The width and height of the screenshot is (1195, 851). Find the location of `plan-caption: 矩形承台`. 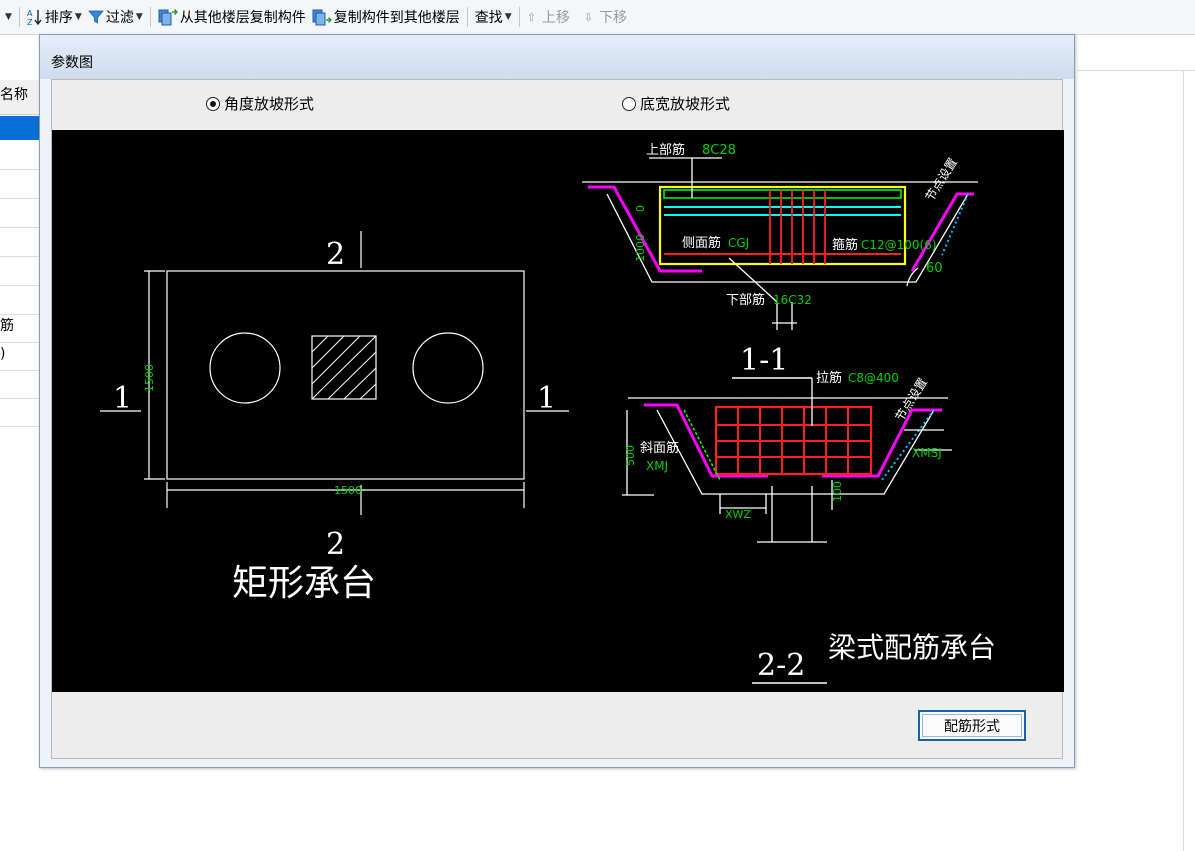

plan-caption: 矩形承台 is located at coordinates (304, 583).